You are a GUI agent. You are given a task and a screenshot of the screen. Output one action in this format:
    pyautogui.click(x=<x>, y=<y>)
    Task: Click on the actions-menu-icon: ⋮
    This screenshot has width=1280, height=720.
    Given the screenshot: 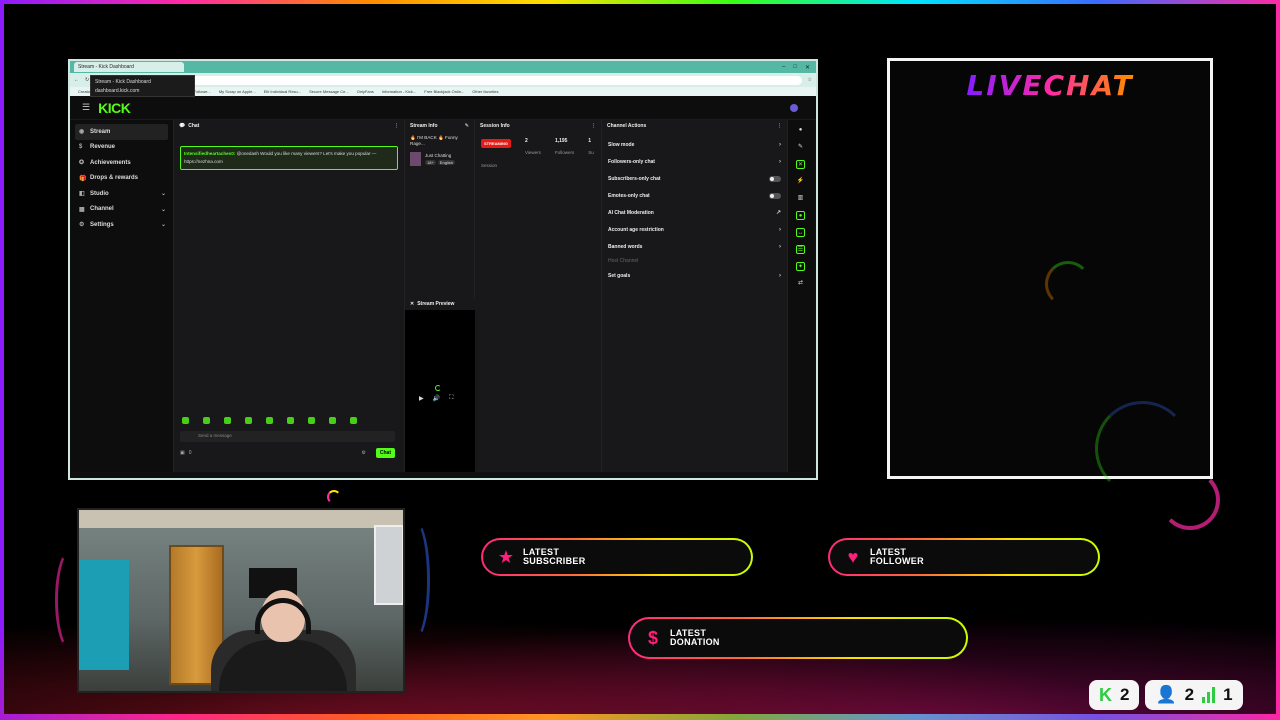 What is the action you would take?
    pyautogui.click(x=779, y=126)
    